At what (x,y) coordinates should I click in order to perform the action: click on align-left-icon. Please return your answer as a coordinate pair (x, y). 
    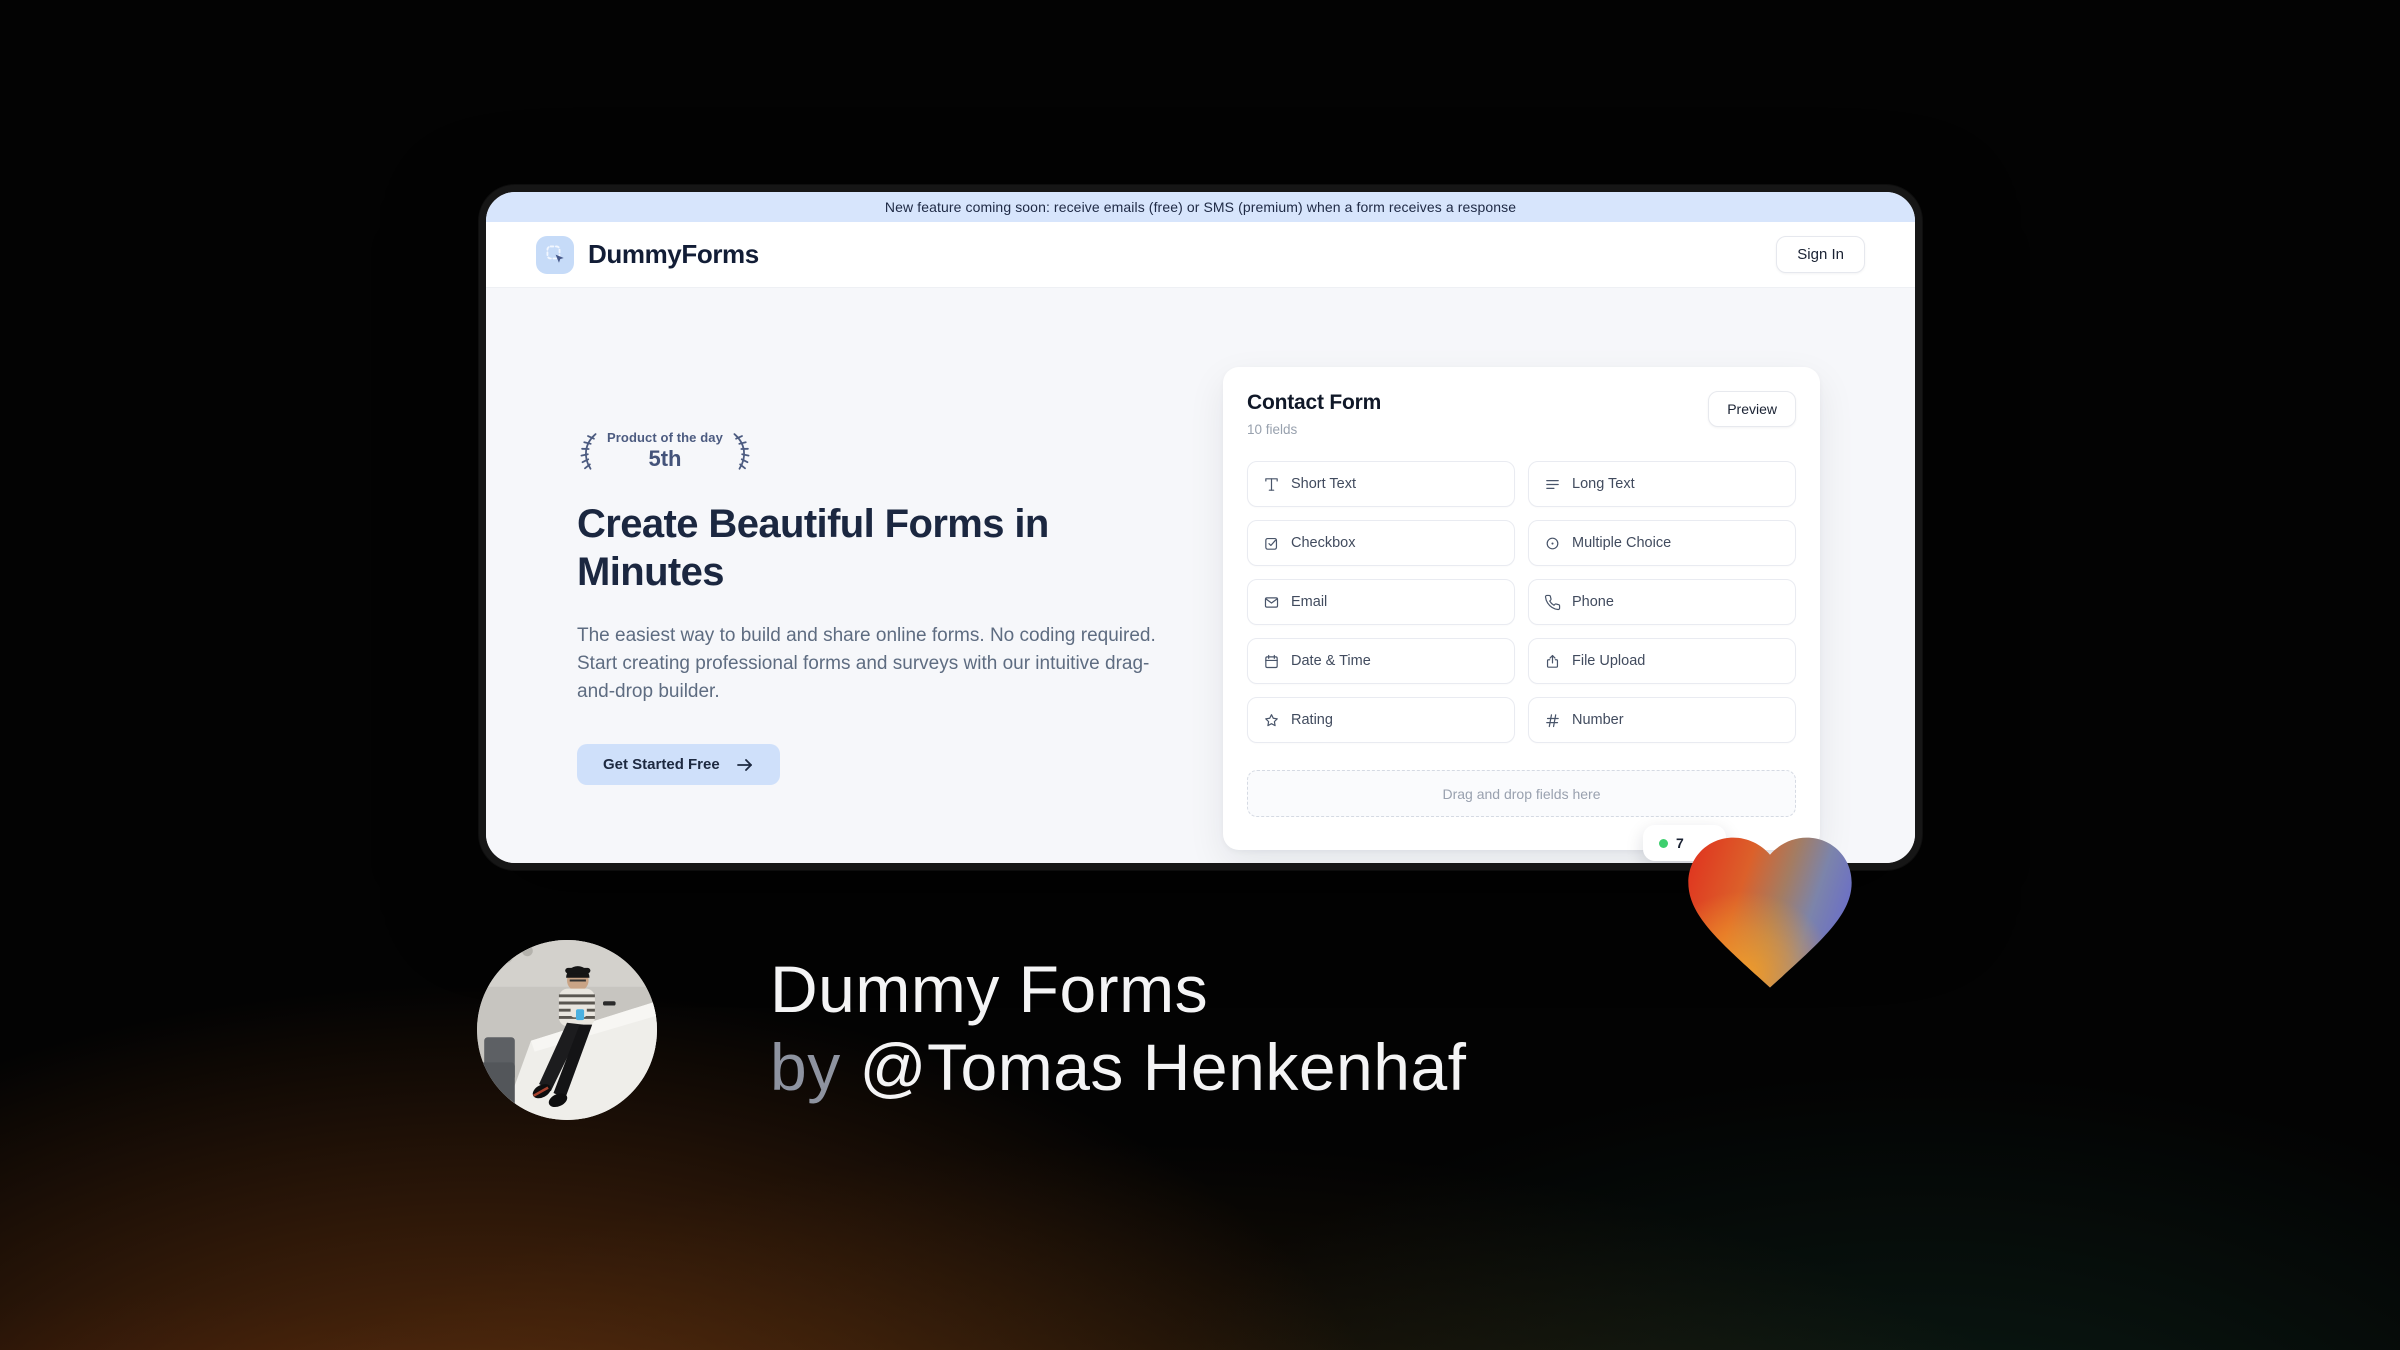
    Looking at the image, I should click on (1552, 484).